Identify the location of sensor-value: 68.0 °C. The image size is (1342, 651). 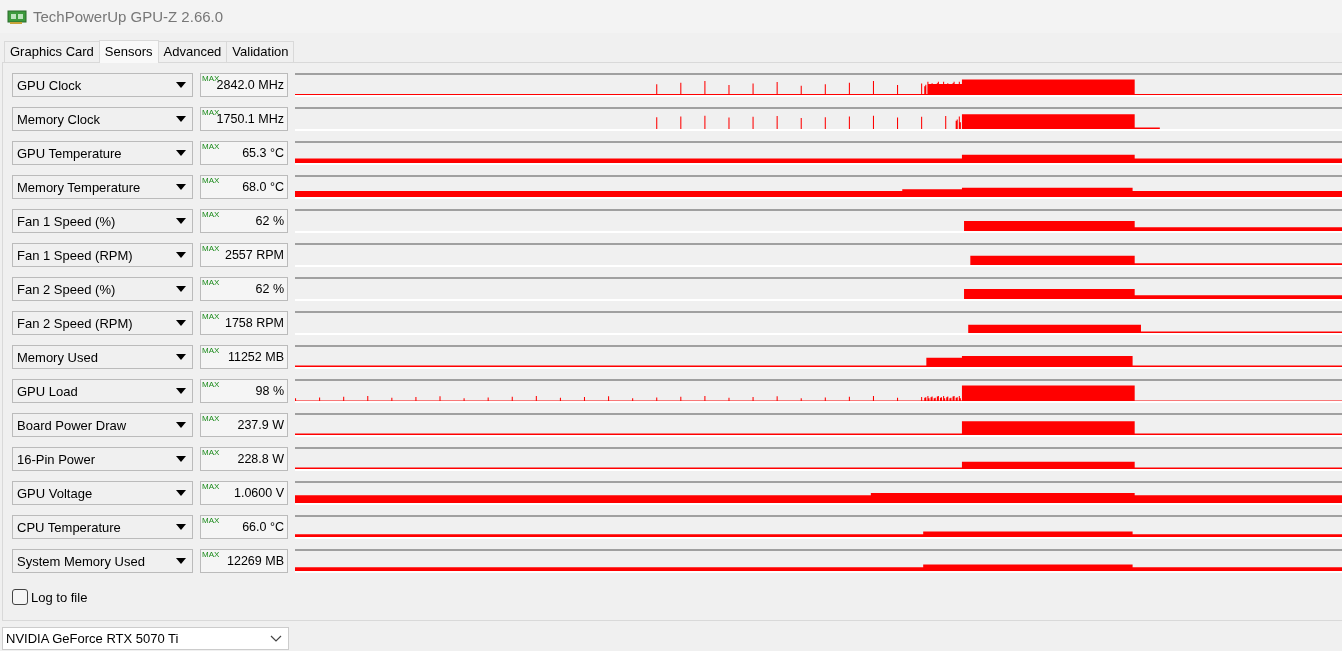
(263, 187).